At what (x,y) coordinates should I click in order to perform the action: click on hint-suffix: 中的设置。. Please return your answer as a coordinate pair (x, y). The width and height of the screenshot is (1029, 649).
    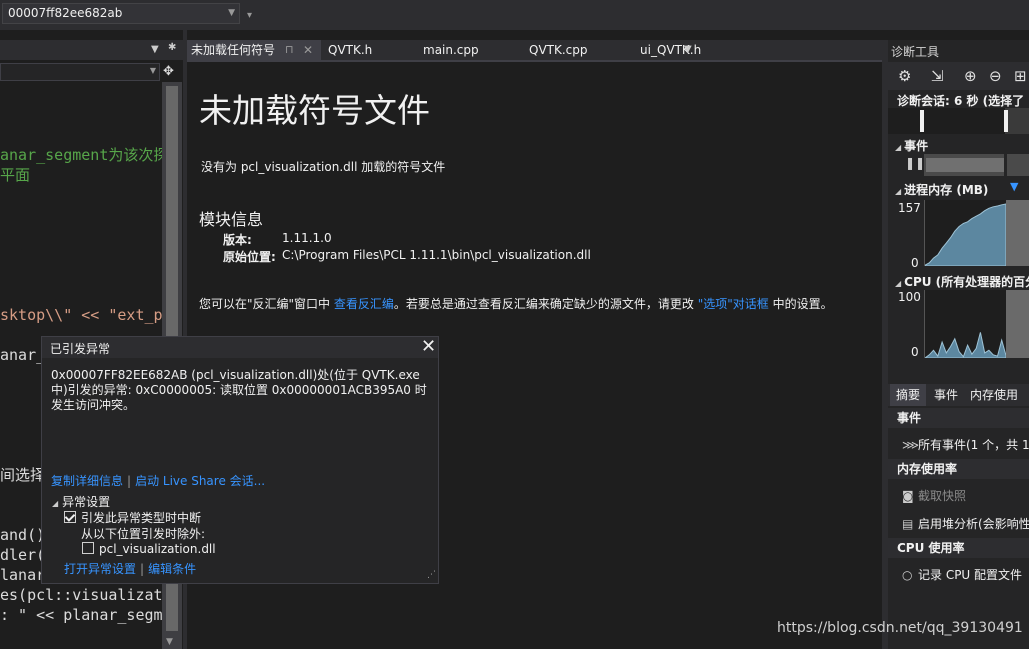
    Looking at the image, I should click on (802, 304).